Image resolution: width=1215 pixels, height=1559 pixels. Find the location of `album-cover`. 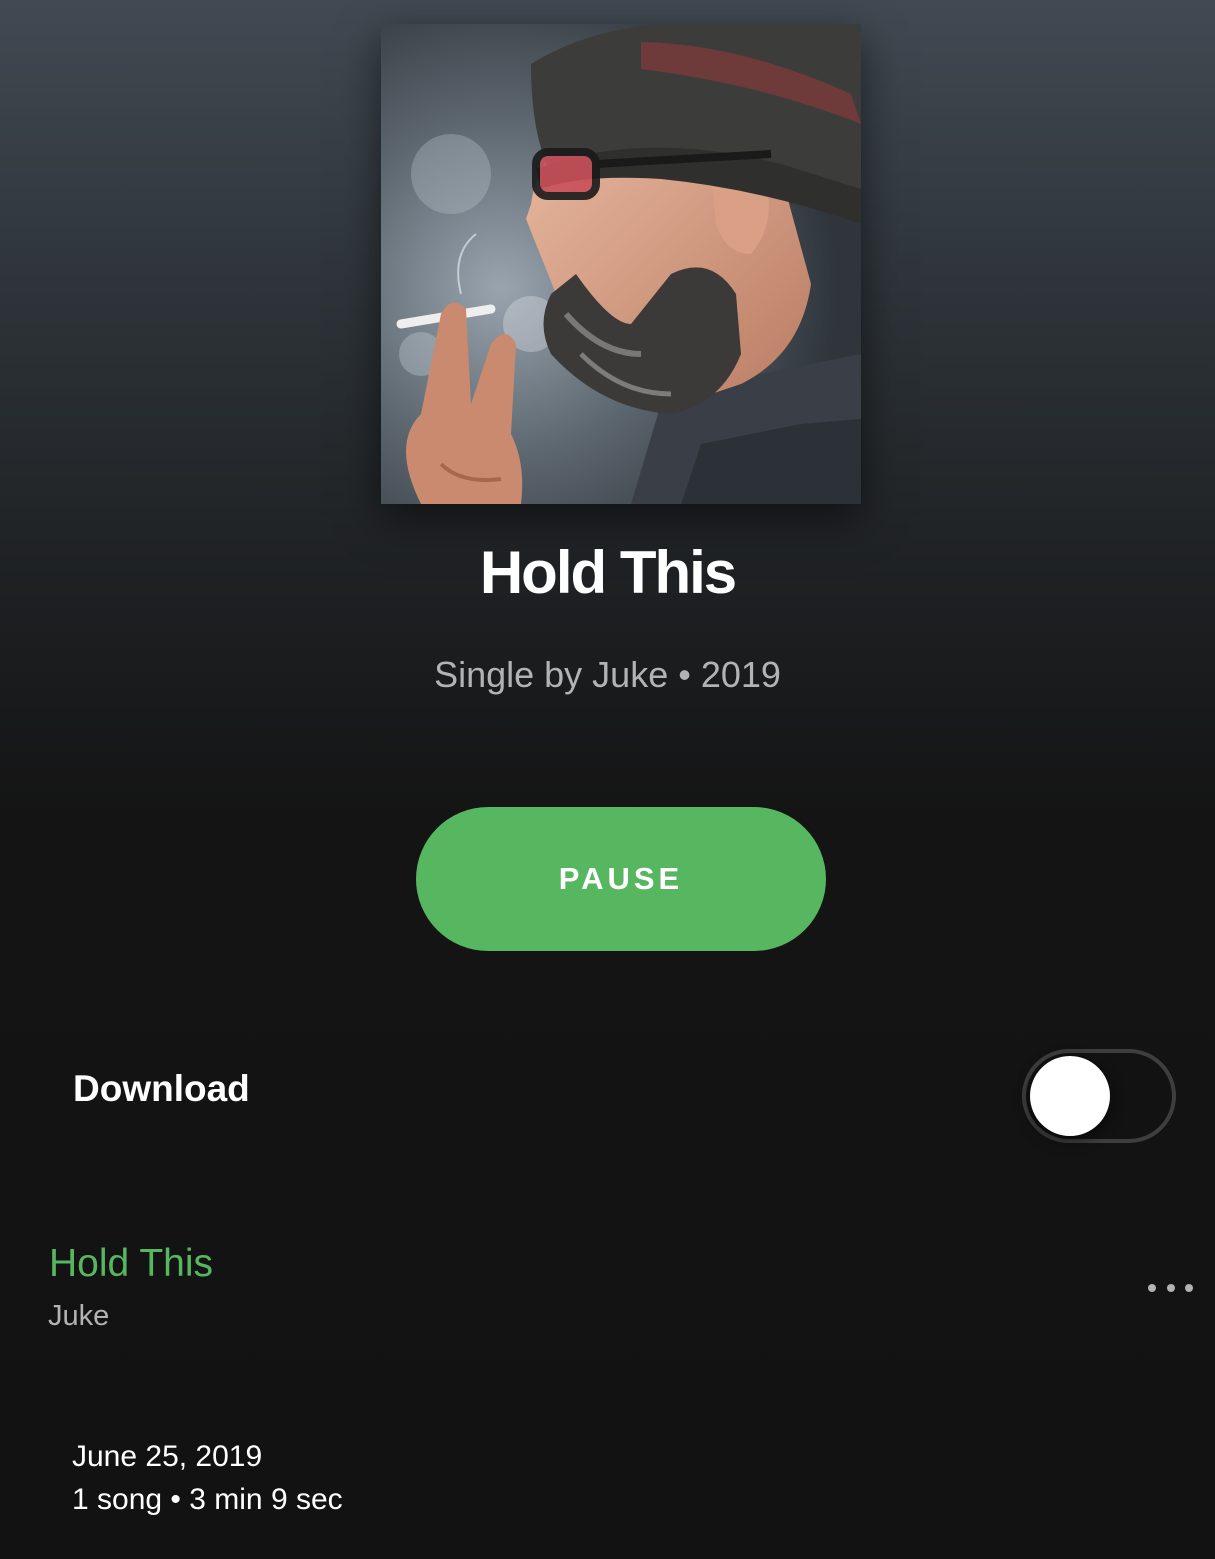

album-cover is located at coordinates (621, 264).